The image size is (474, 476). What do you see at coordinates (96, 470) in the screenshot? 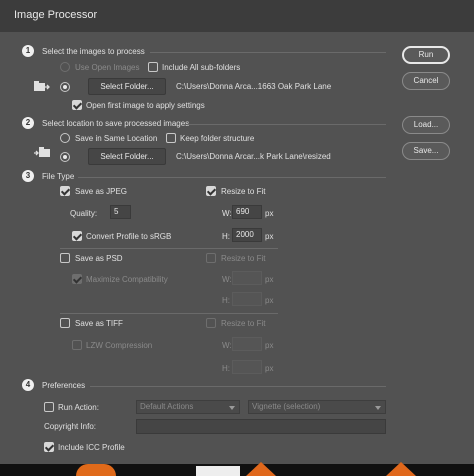
I see `background-orange-shape` at bounding box center [96, 470].